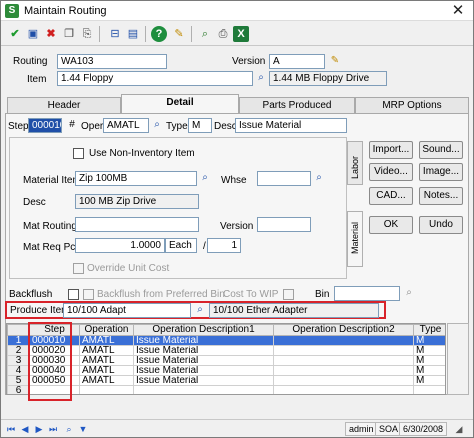 Image resolution: width=474 pixels, height=438 pixels. What do you see at coordinates (203, 330) in the screenshot?
I see `column-header-desc1: Operation Description1` at bounding box center [203, 330].